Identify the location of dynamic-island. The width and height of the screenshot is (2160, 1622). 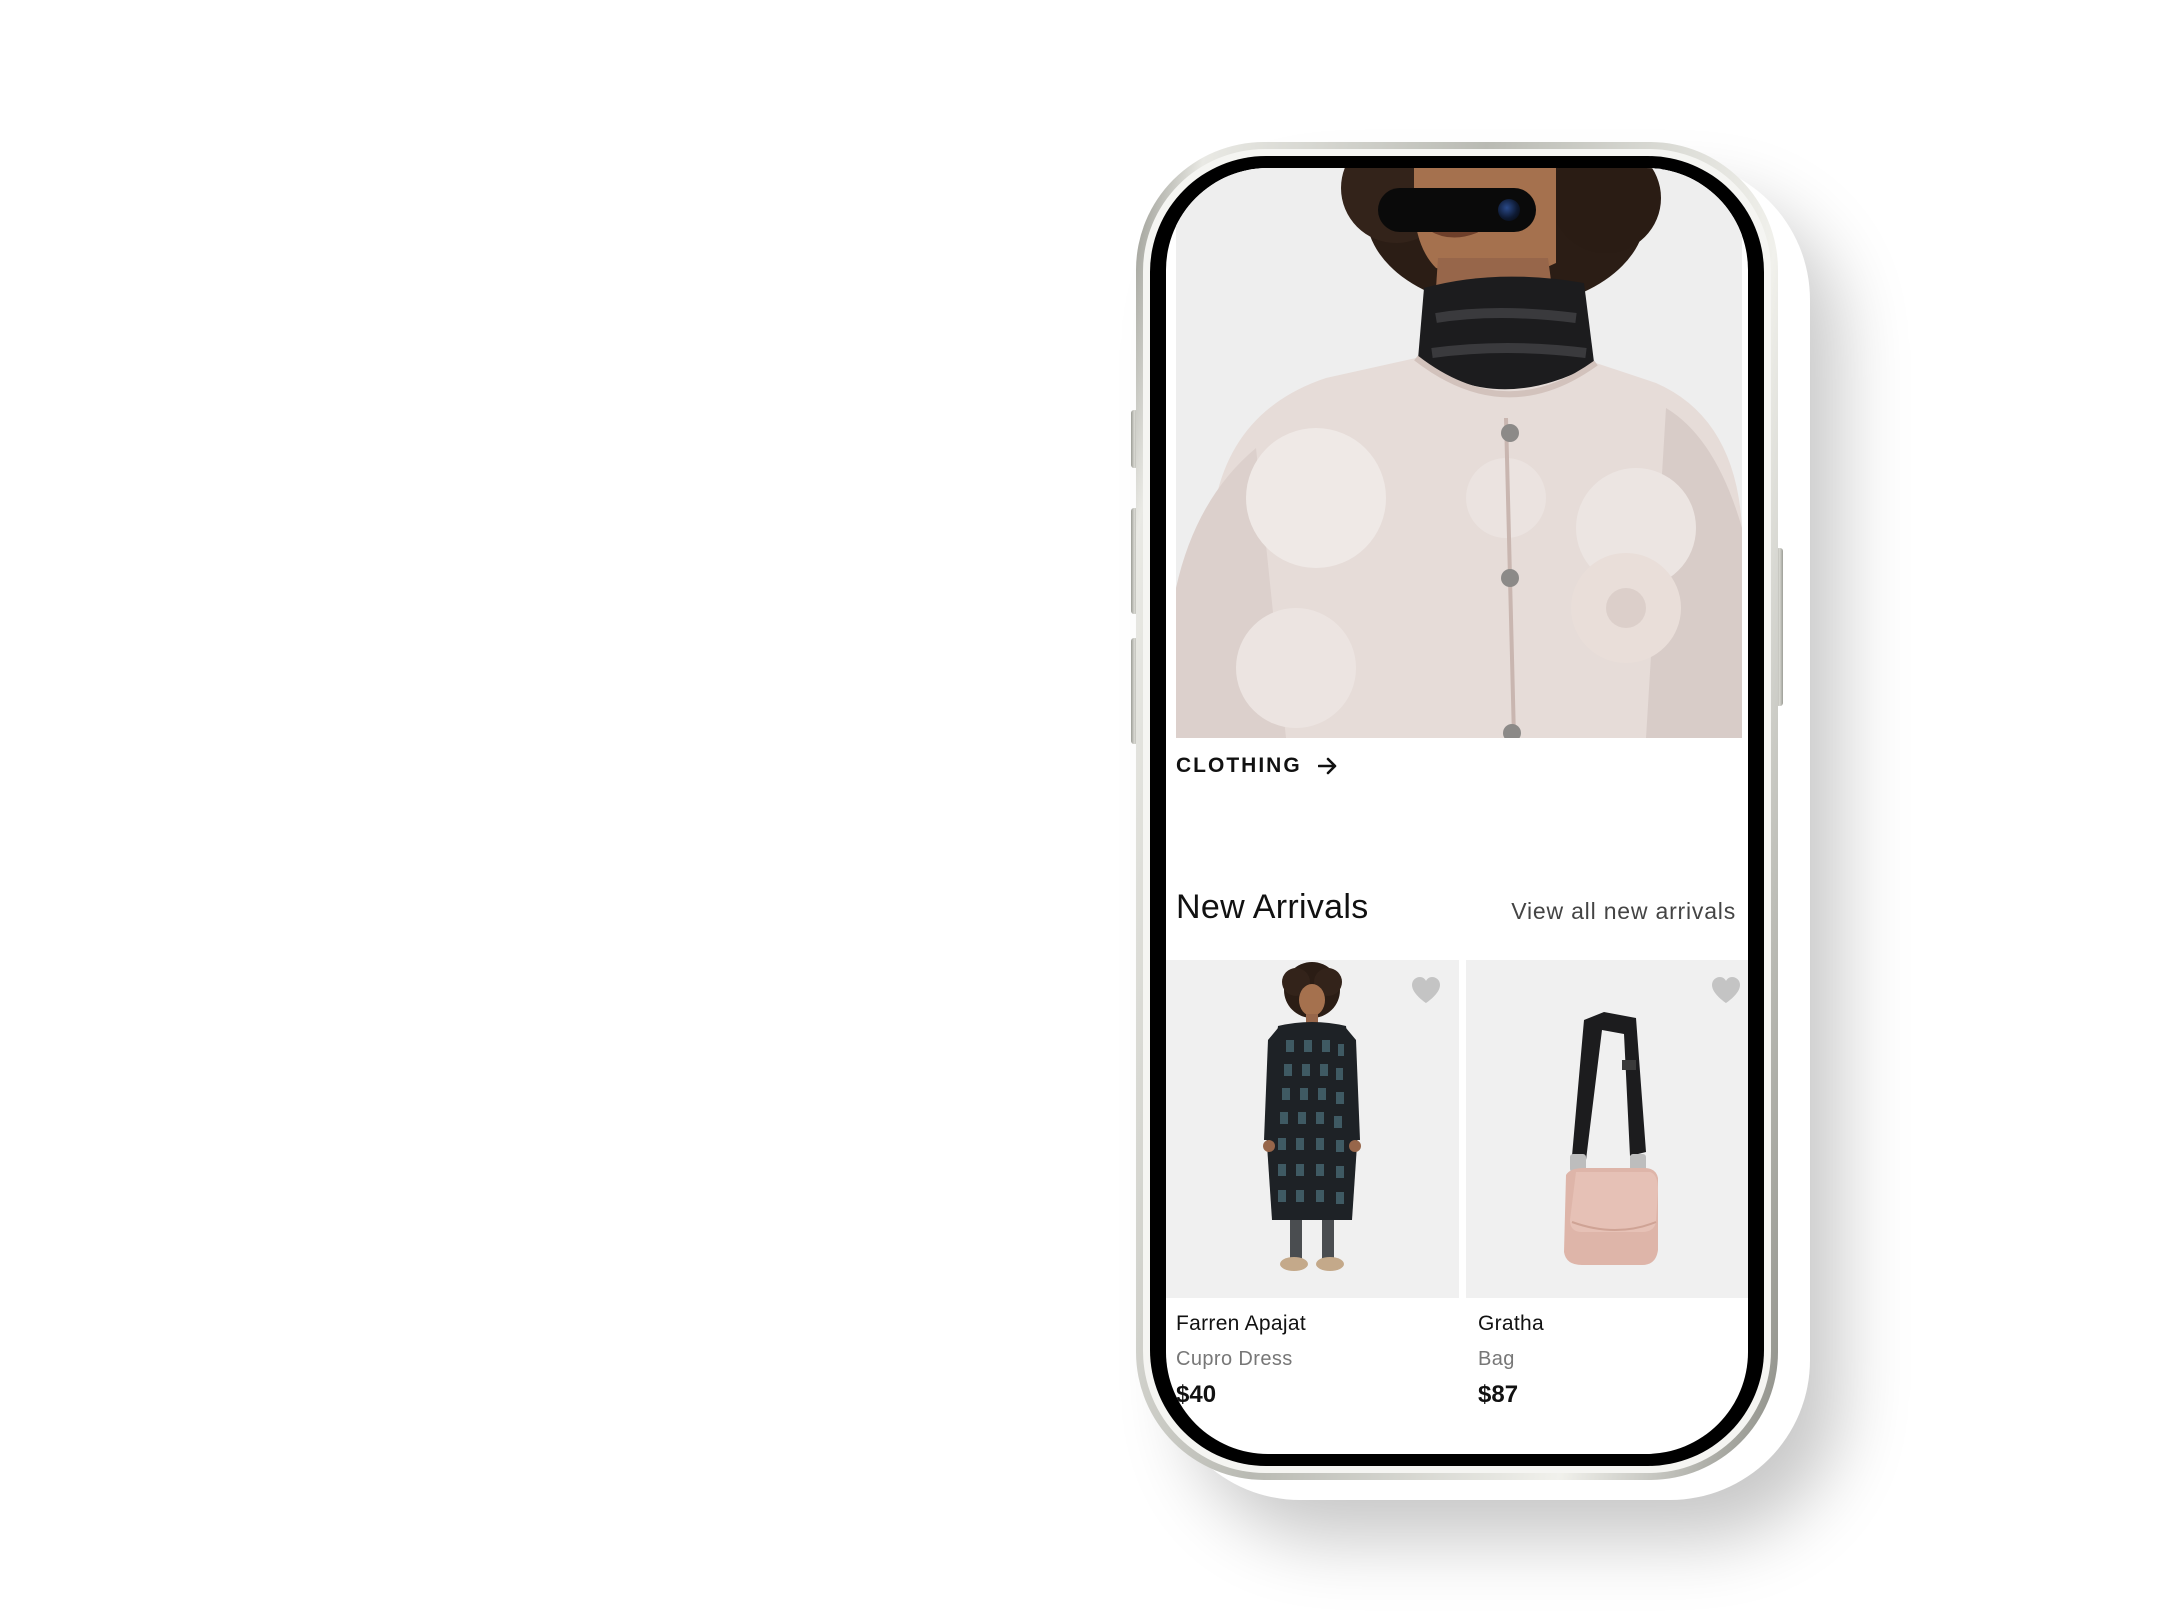
(1457, 210).